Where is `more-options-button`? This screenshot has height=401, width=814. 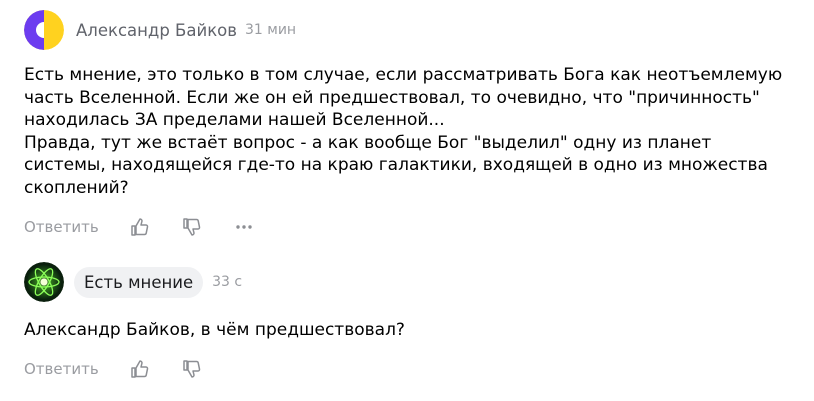
more-options-button is located at coordinates (244, 227).